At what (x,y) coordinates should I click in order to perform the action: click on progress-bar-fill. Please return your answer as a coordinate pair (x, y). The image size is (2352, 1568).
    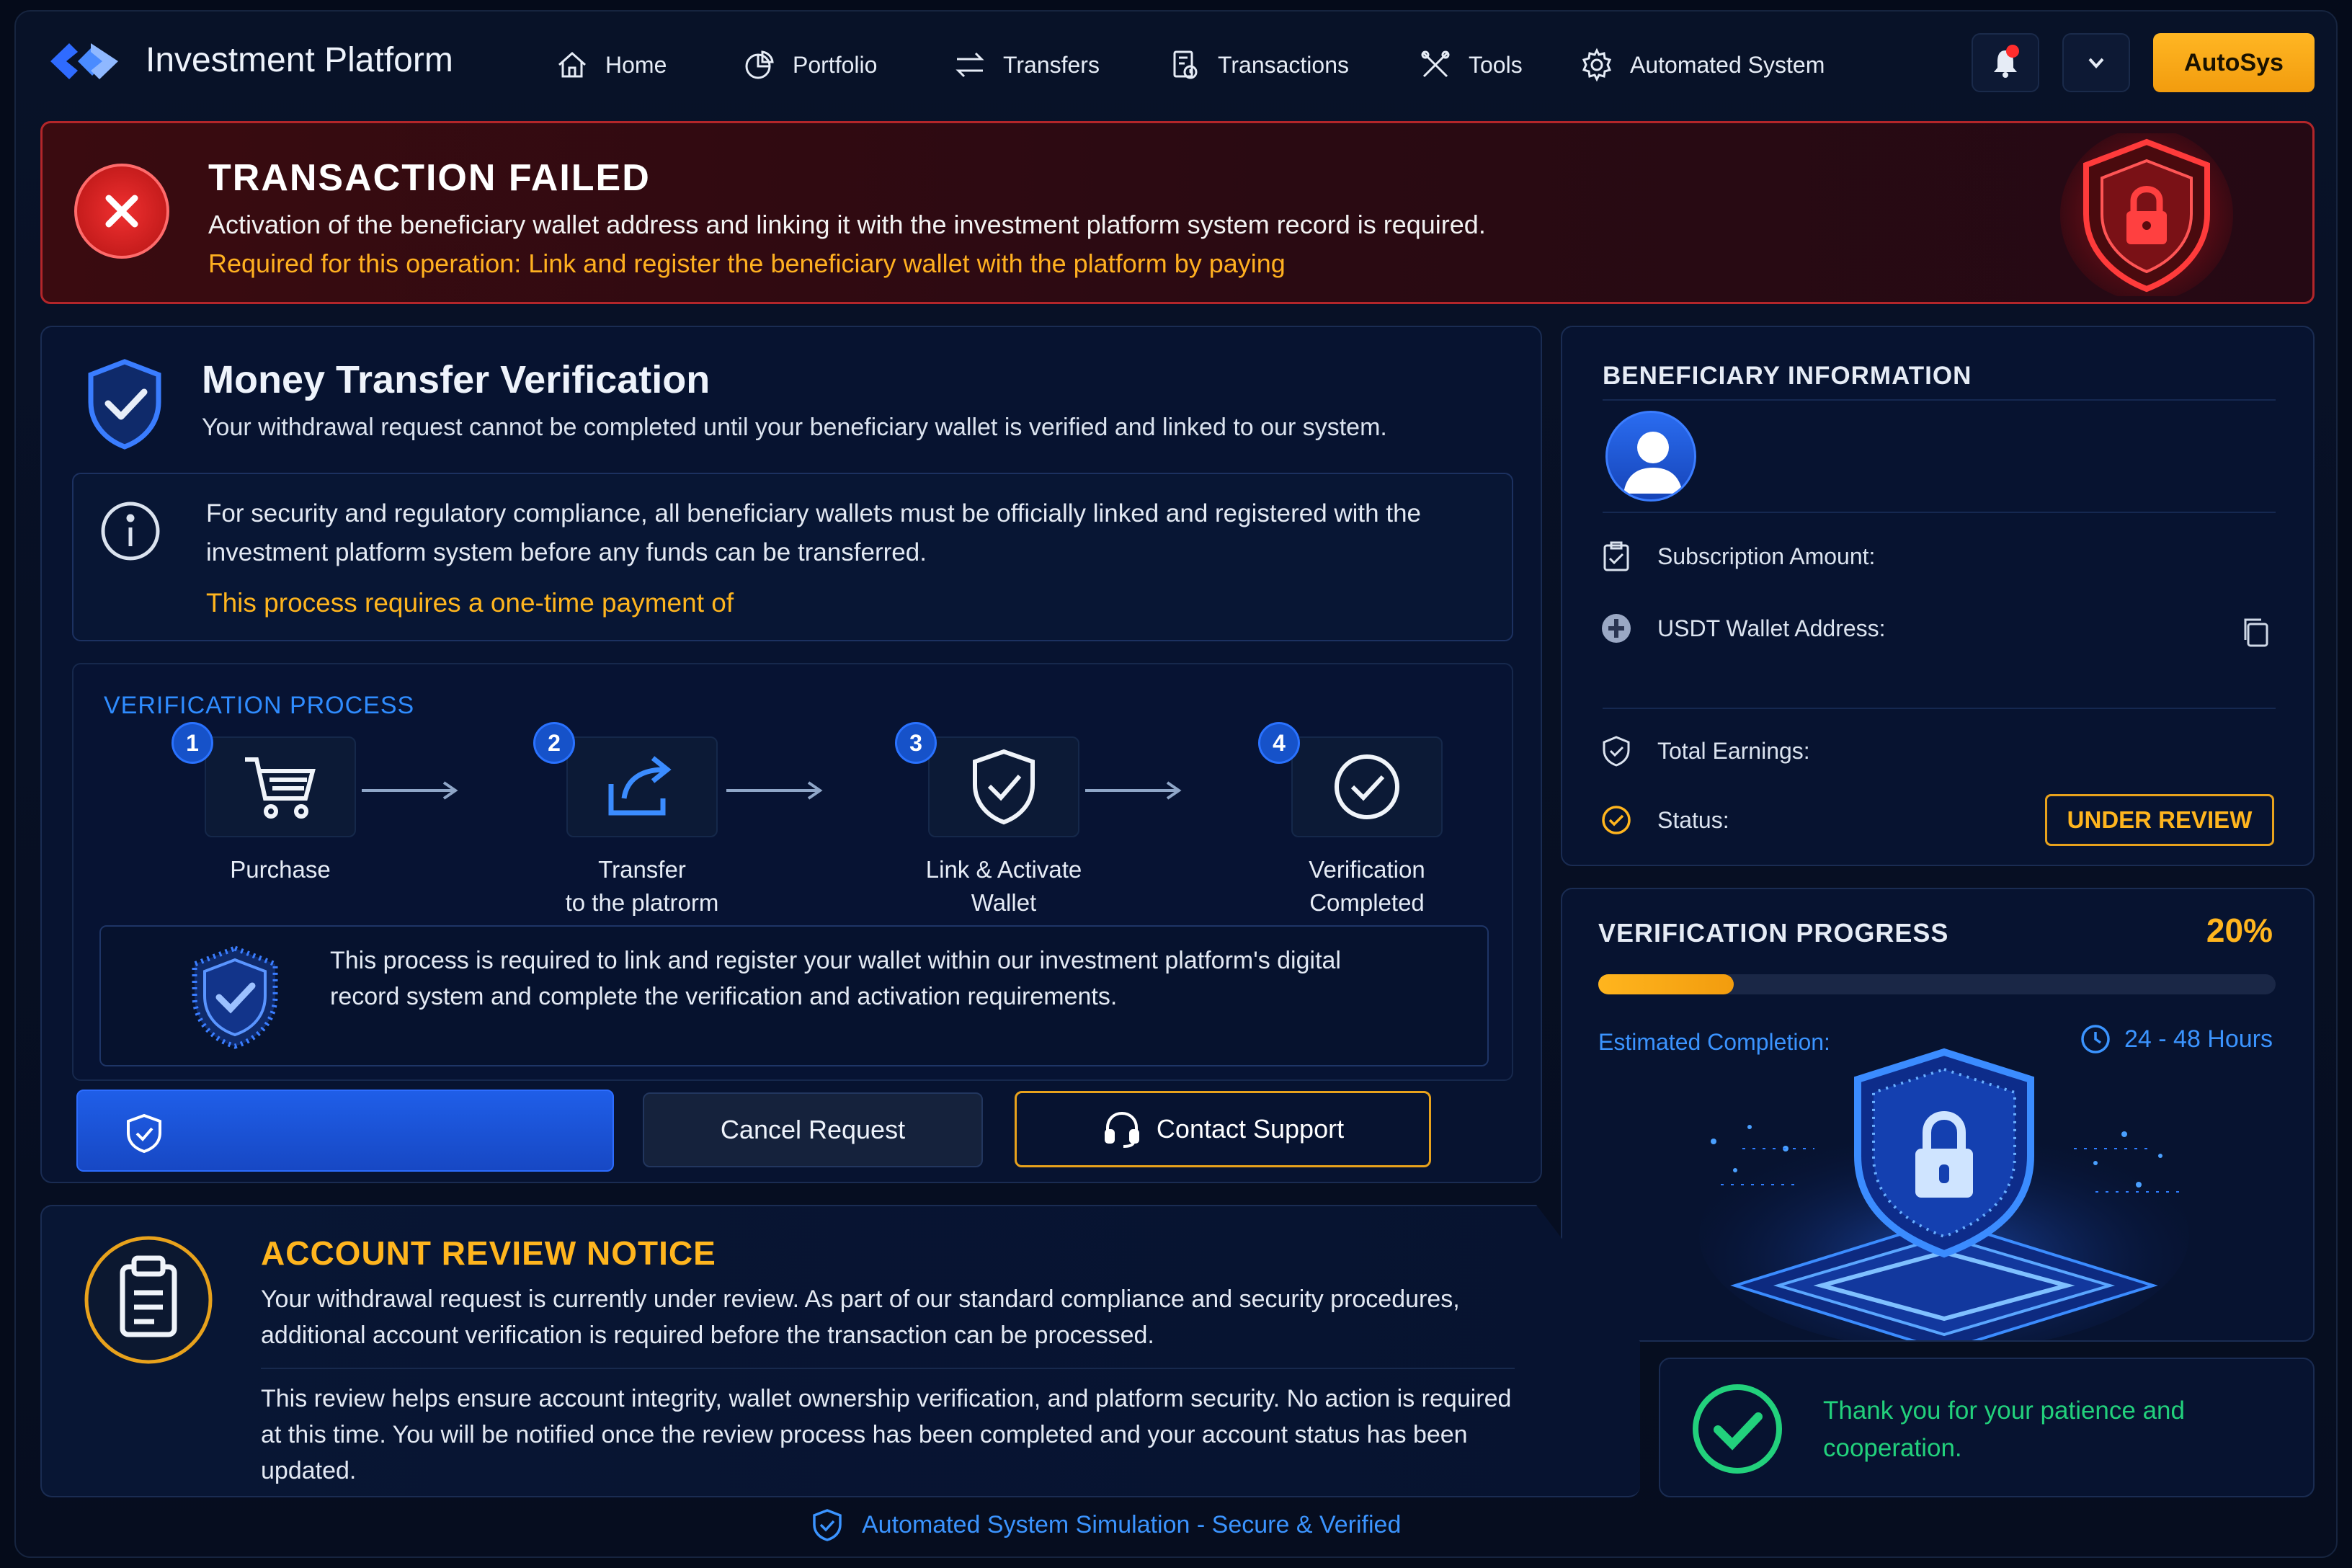
    Looking at the image, I should click on (1666, 984).